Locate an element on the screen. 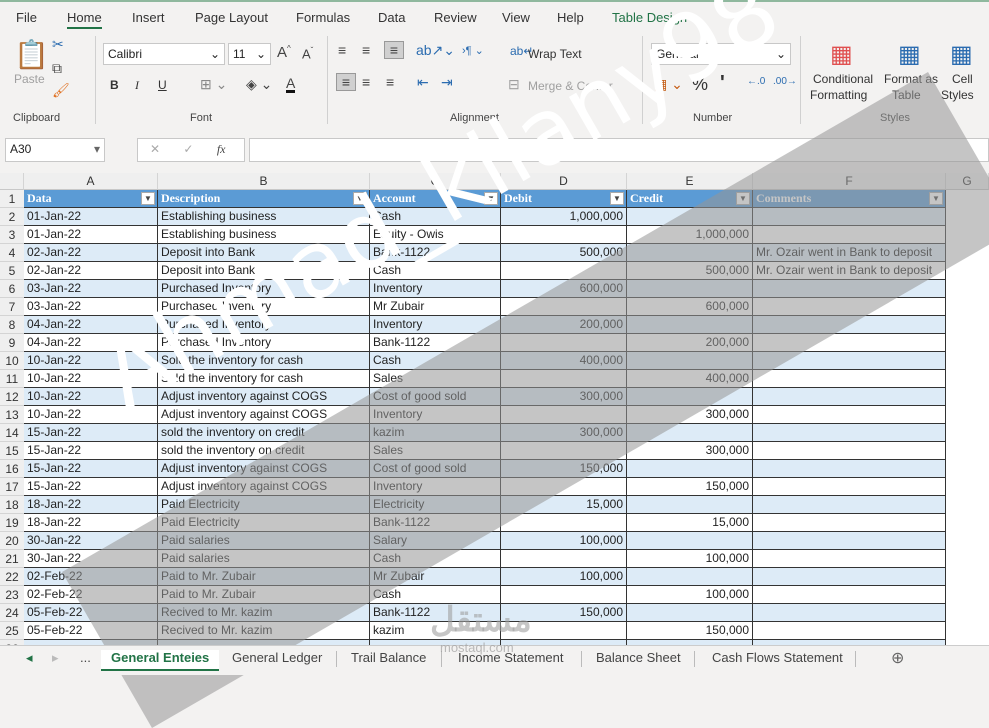  borders-icon: ⊞ ⌄ is located at coordinates (213, 84).